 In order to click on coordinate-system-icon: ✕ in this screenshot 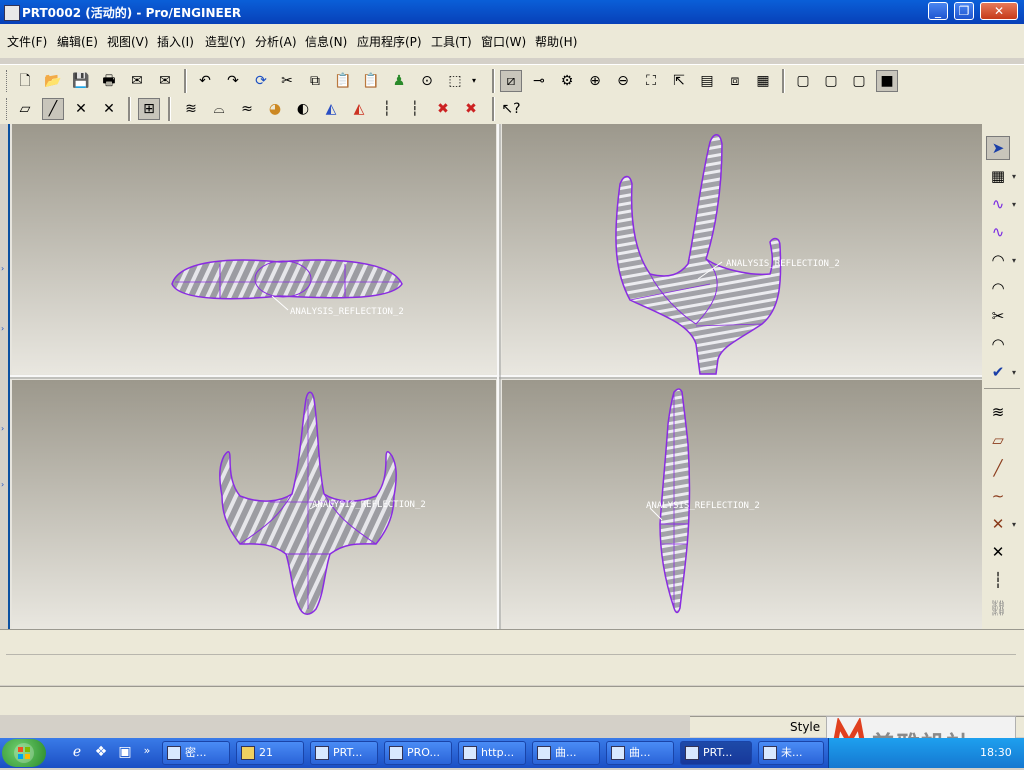, I will do `click(109, 109)`.